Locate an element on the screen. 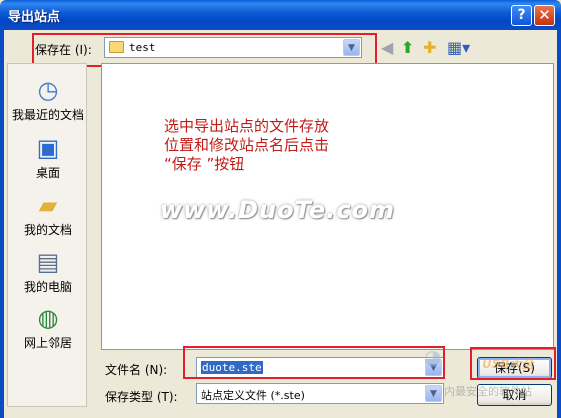  file-name-label: 文件名 (N): is located at coordinates (136, 370).